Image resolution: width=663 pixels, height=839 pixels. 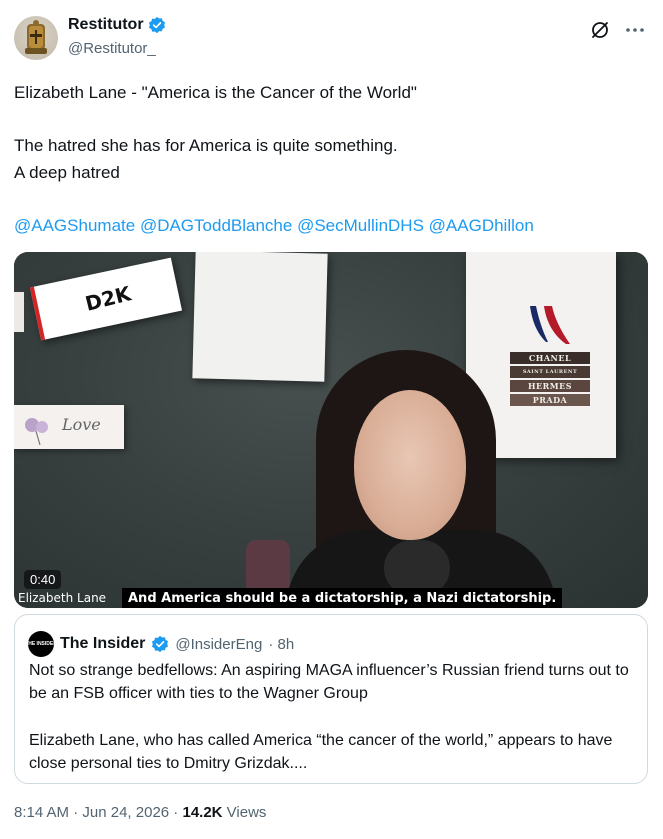 What do you see at coordinates (81, 424) in the screenshot?
I see `love-text: Love` at bounding box center [81, 424].